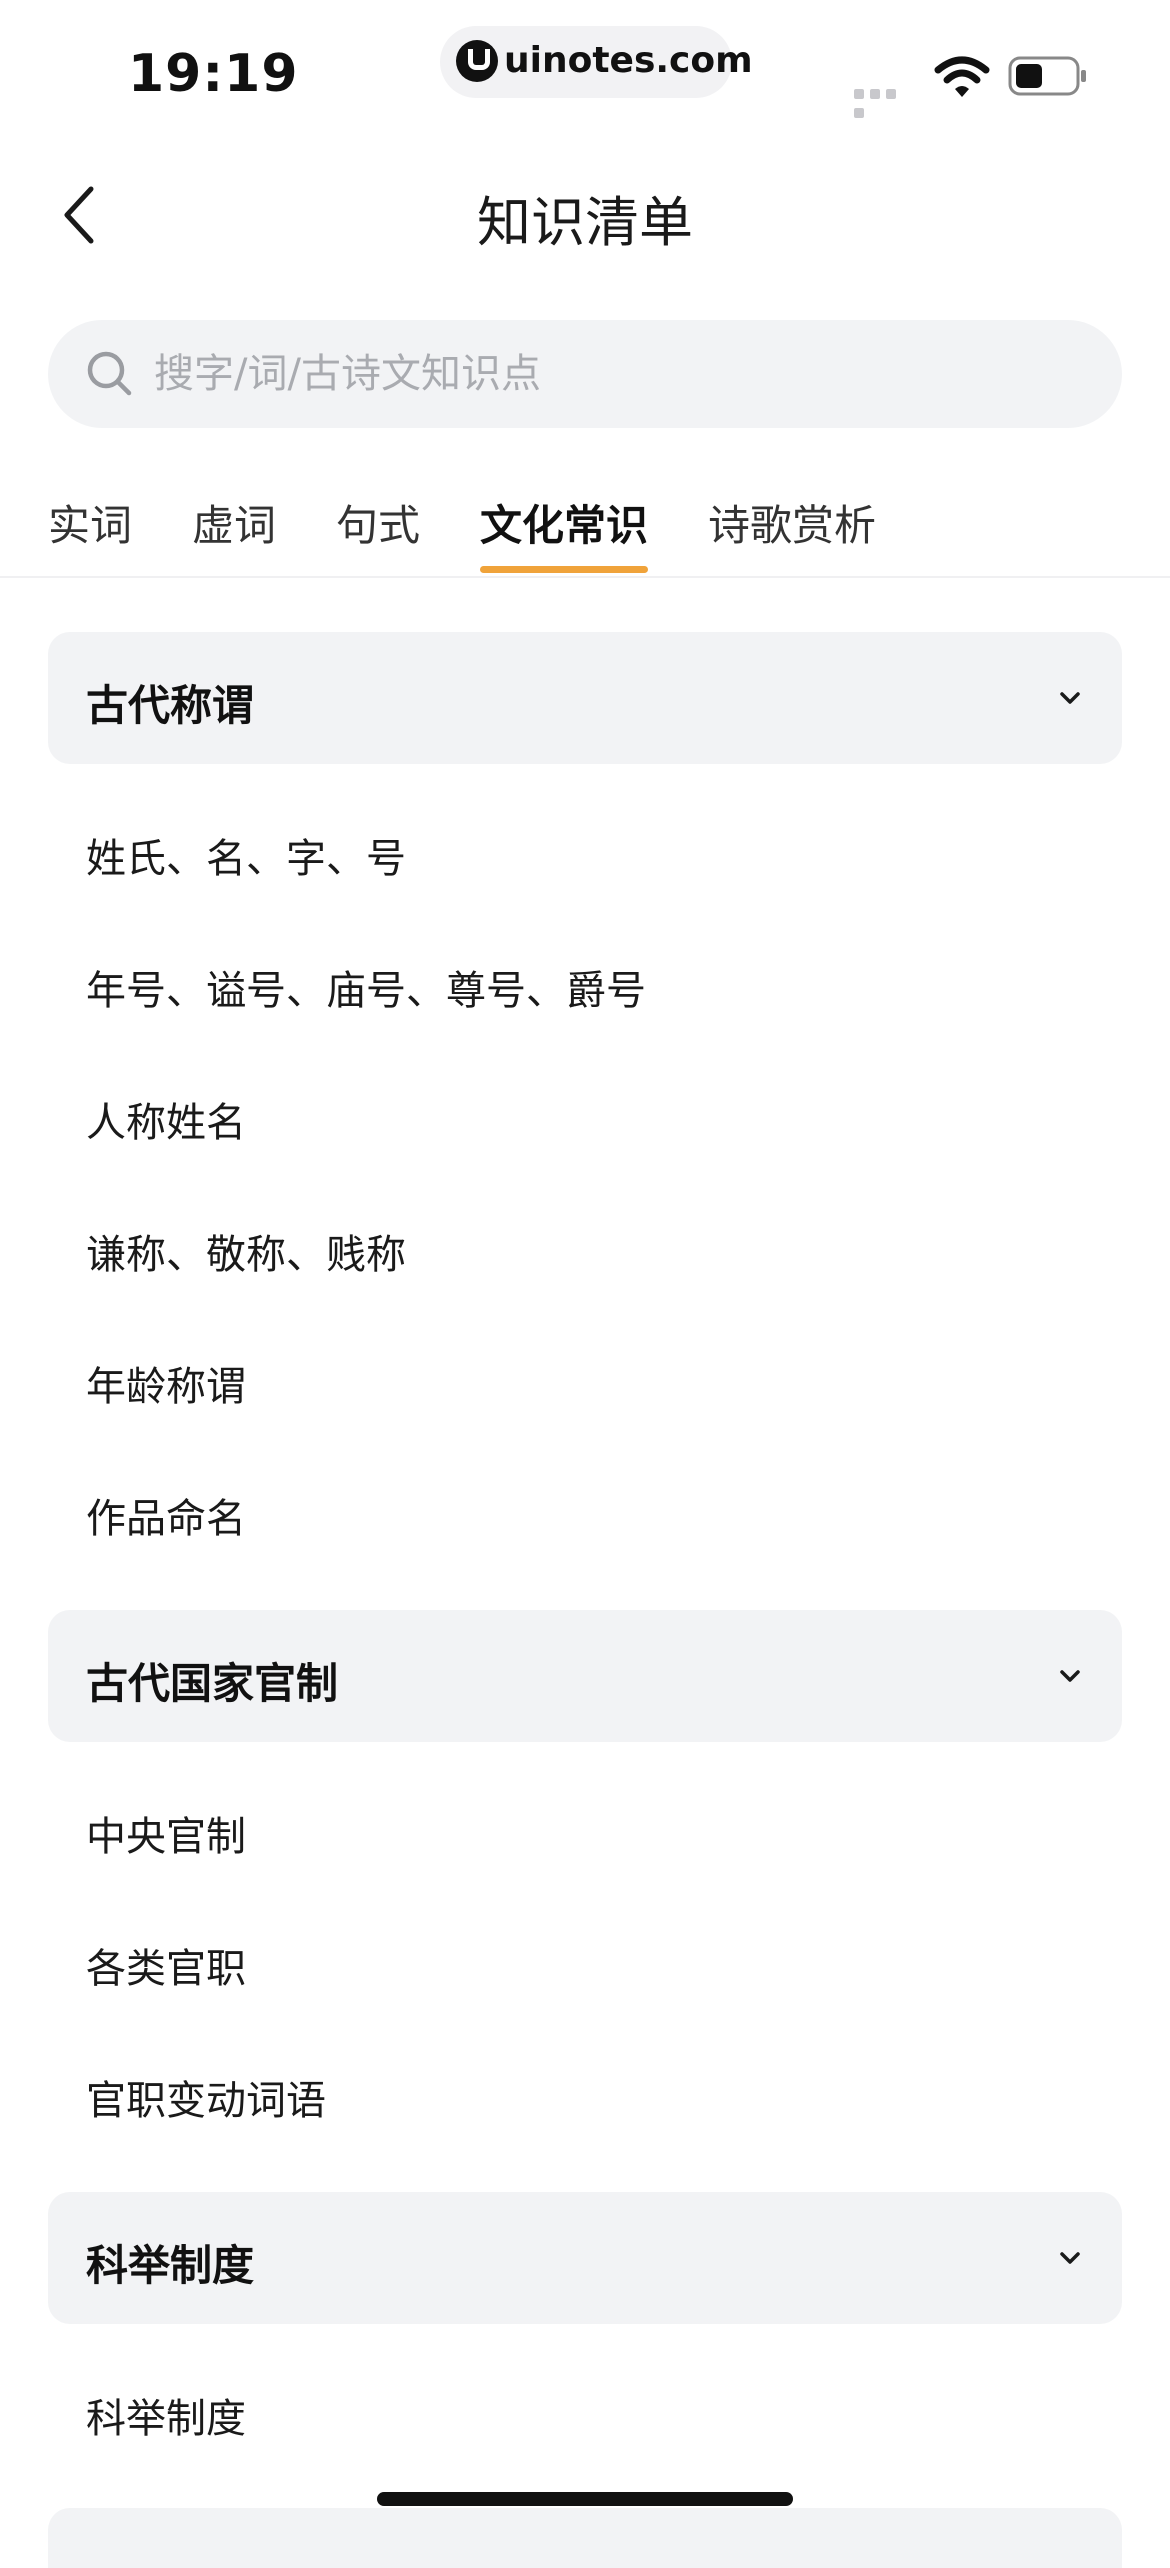 The image size is (1170, 2568). What do you see at coordinates (585, 698) in the screenshot?
I see `section-header-ancient-titles: 古代称谓` at bounding box center [585, 698].